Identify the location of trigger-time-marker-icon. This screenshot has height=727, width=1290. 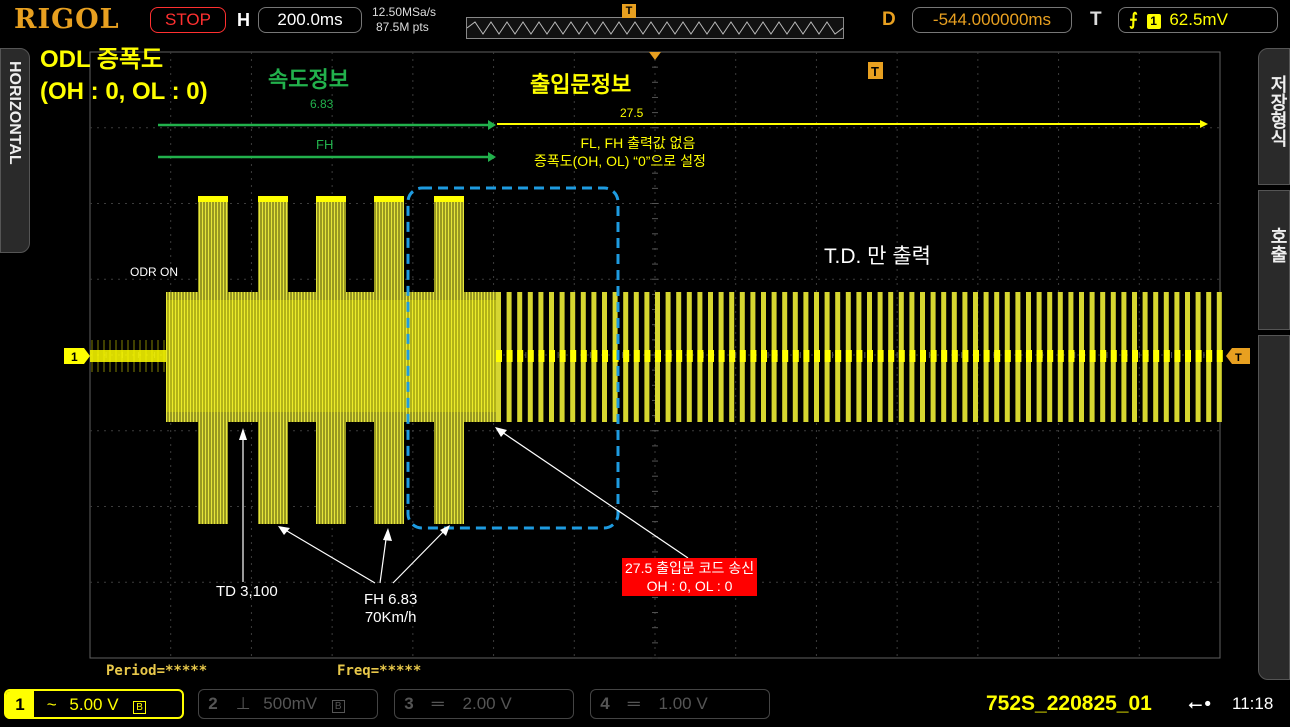
(655, 56).